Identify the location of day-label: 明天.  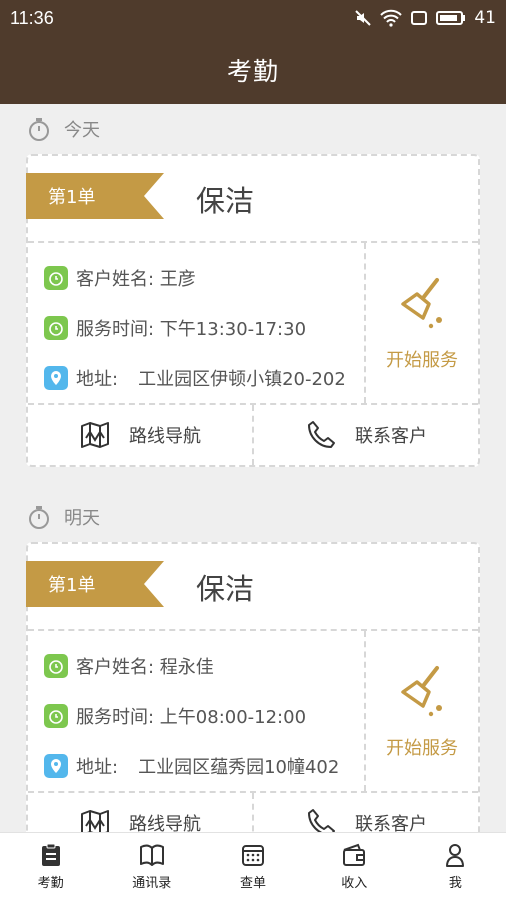
(82, 518).